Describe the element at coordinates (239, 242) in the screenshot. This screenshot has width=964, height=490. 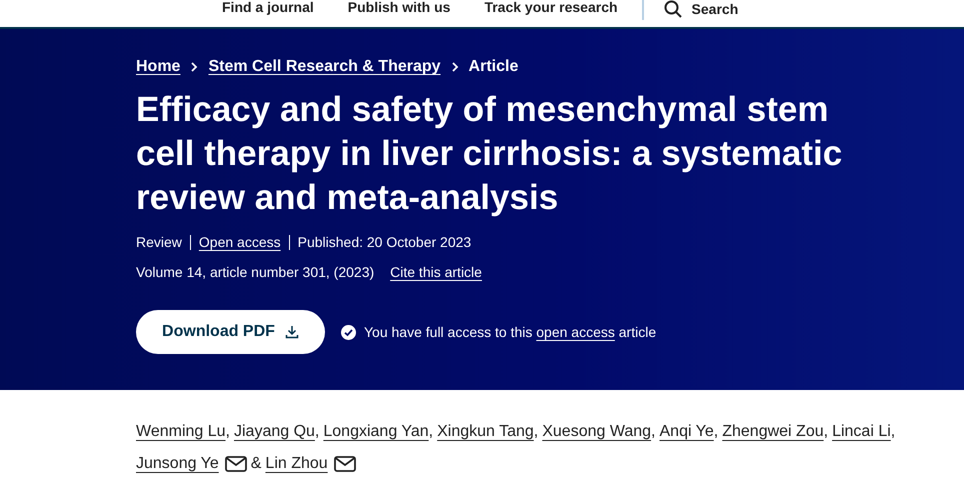
I see `open-access-link: Open access` at that location.